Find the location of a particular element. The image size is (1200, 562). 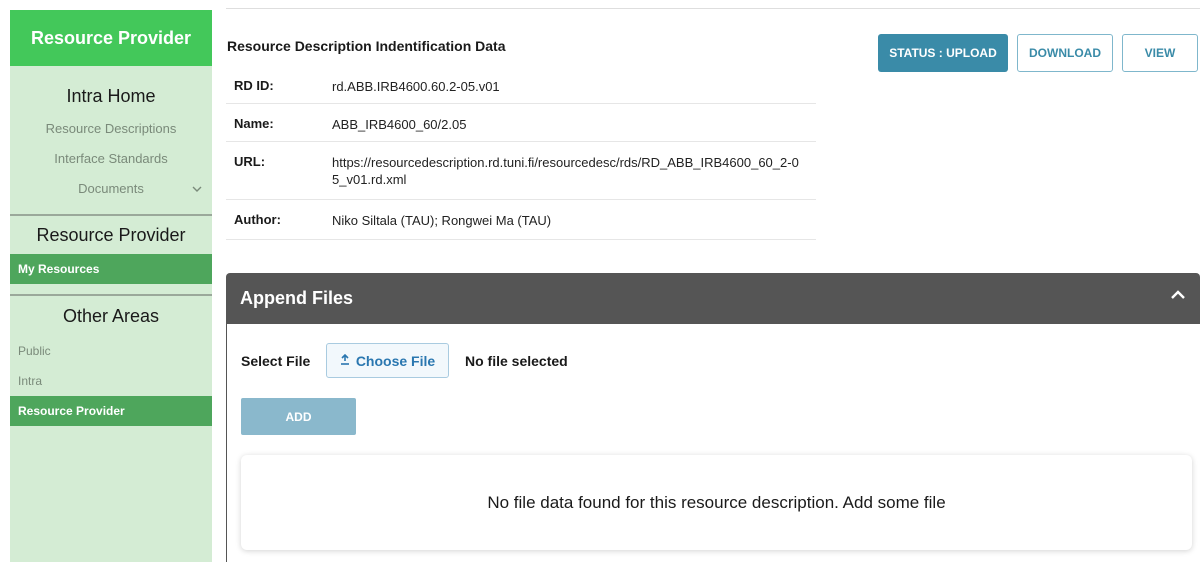

field-value: rd.ABB.IRB4600.60.2-05.v01 is located at coordinates (416, 86).